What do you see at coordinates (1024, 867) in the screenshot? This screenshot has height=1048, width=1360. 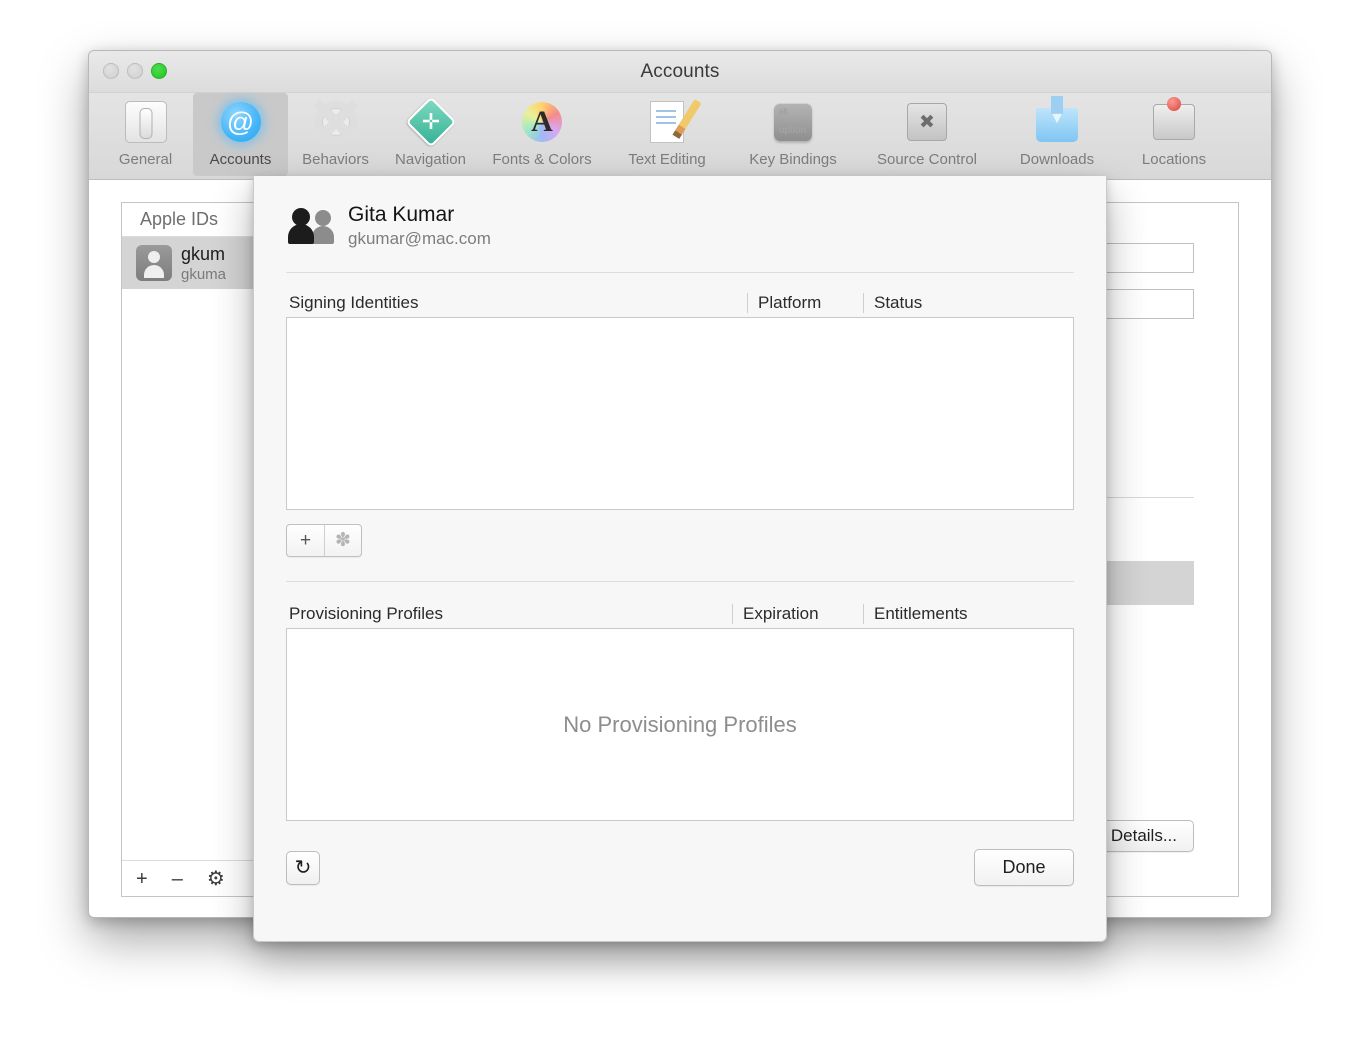 I see `done-button: Done` at bounding box center [1024, 867].